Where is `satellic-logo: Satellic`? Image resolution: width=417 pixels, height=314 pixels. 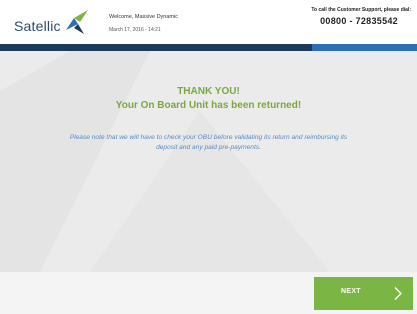 satellic-logo: Satellic is located at coordinates (59, 23).